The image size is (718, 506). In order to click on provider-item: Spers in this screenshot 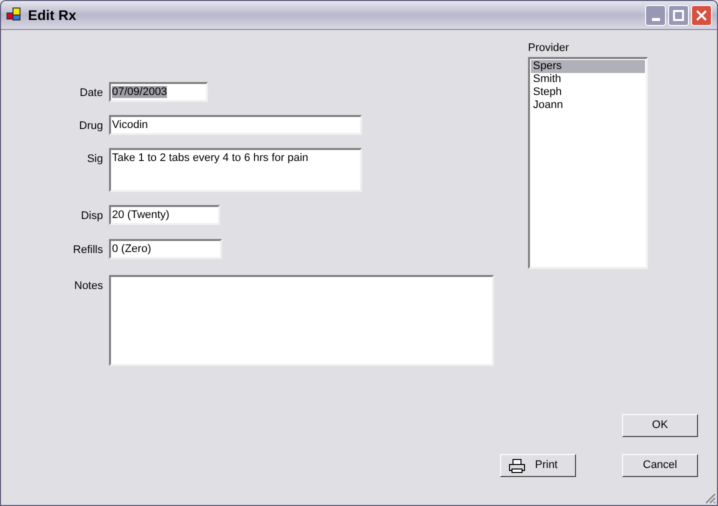, I will do `click(588, 66)`.